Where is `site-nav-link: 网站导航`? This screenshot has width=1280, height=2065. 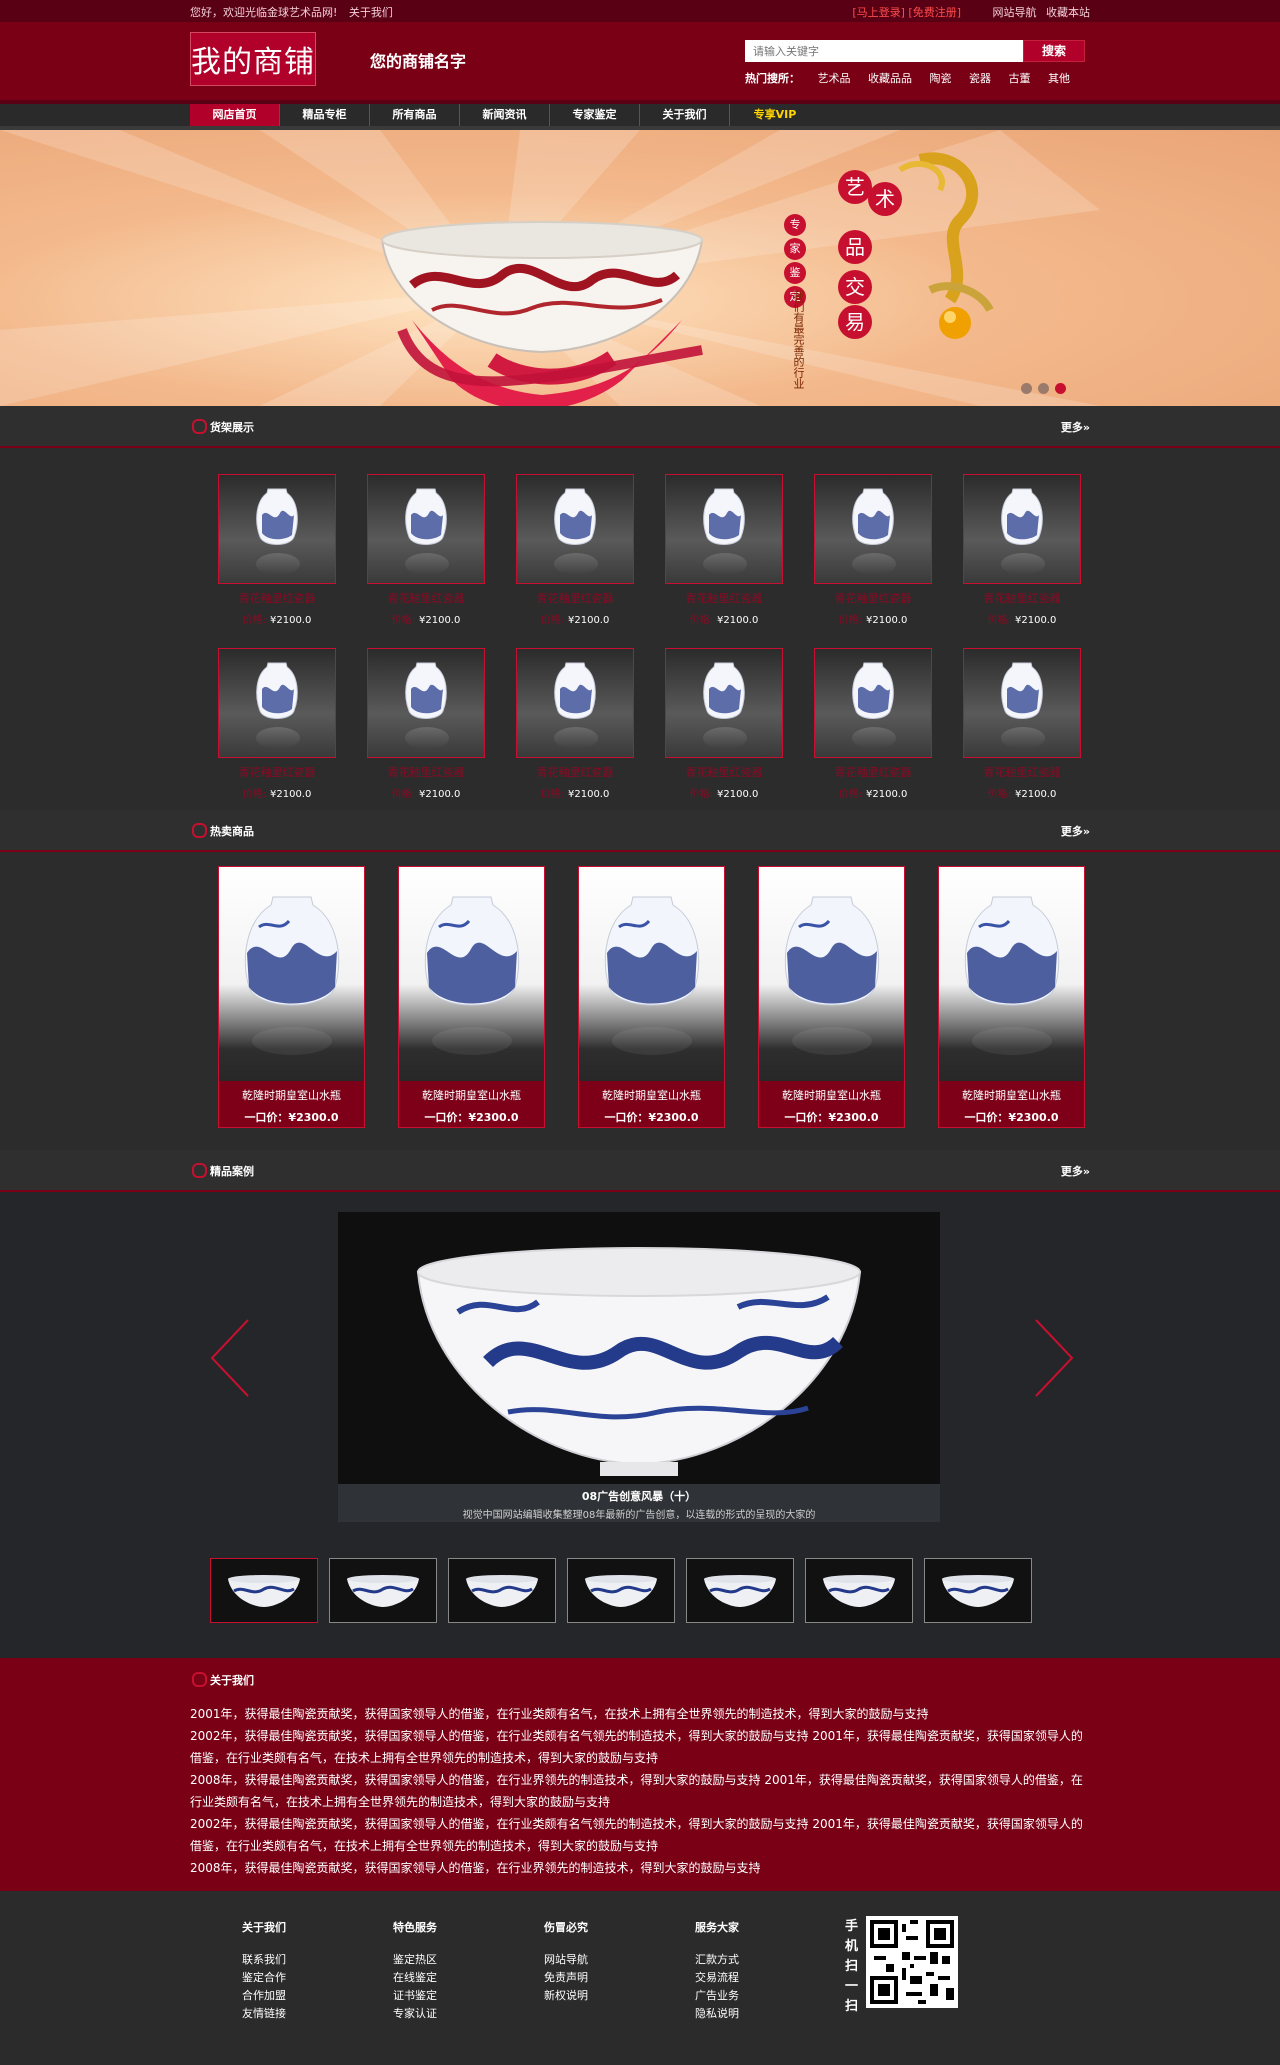 site-nav-link: 网站导航 is located at coordinates (1015, 12).